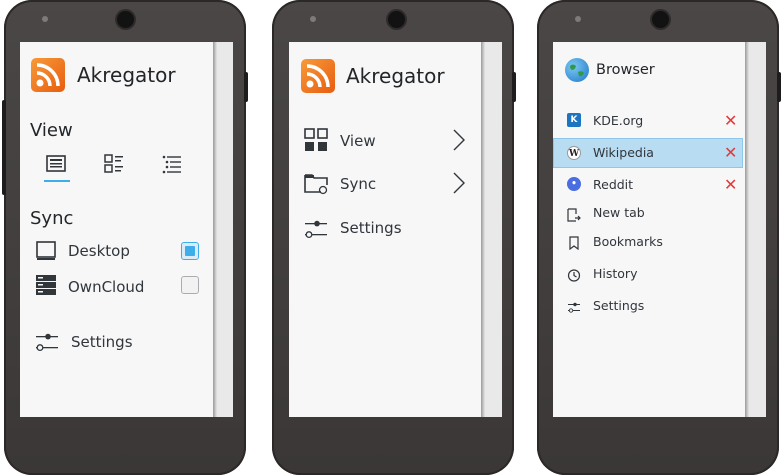 This screenshot has width=781, height=475. I want to click on bookmark-icon, so click(574, 243).